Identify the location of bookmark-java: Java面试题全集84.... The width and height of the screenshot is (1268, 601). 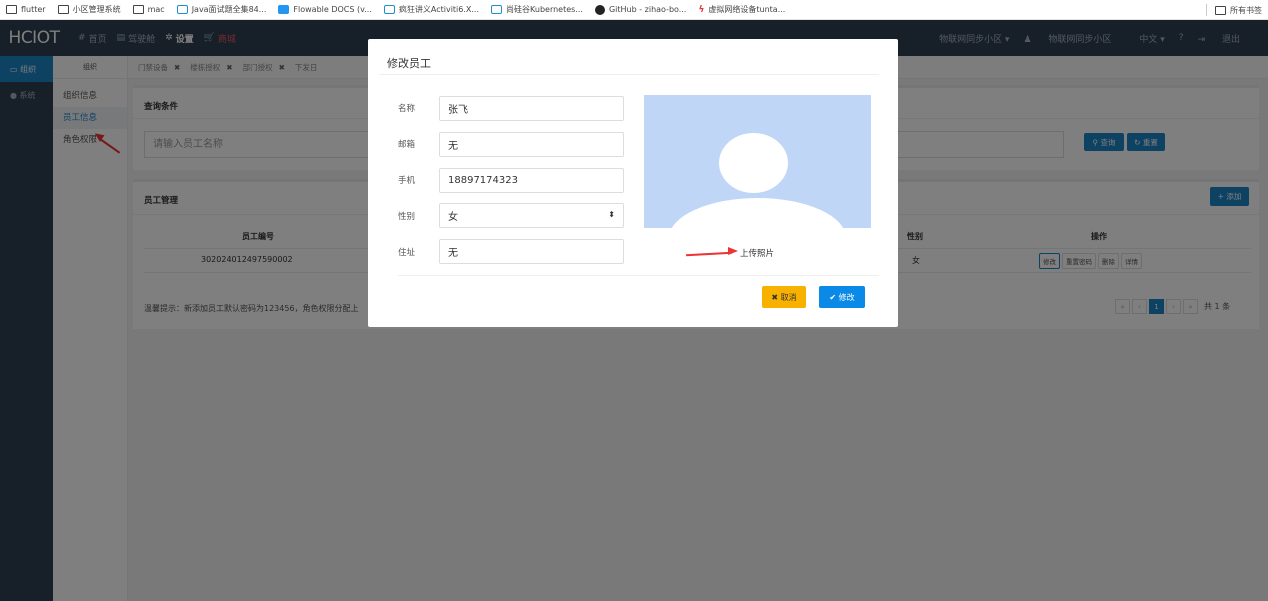
(221, 9).